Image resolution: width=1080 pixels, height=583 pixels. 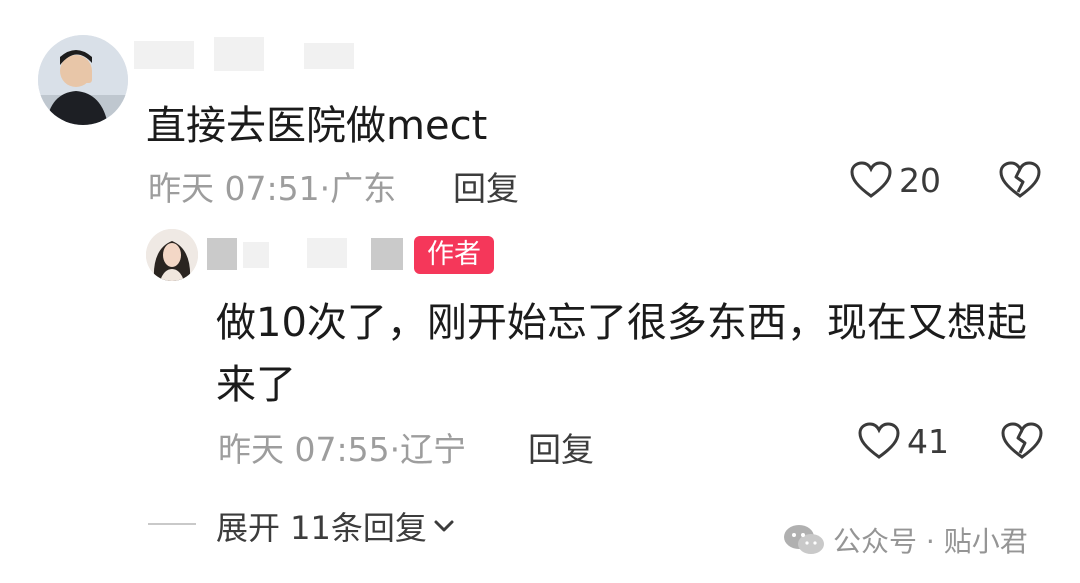 What do you see at coordinates (172, 524) in the screenshot?
I see `expand-divider-line` at bounding box center [172, 524].